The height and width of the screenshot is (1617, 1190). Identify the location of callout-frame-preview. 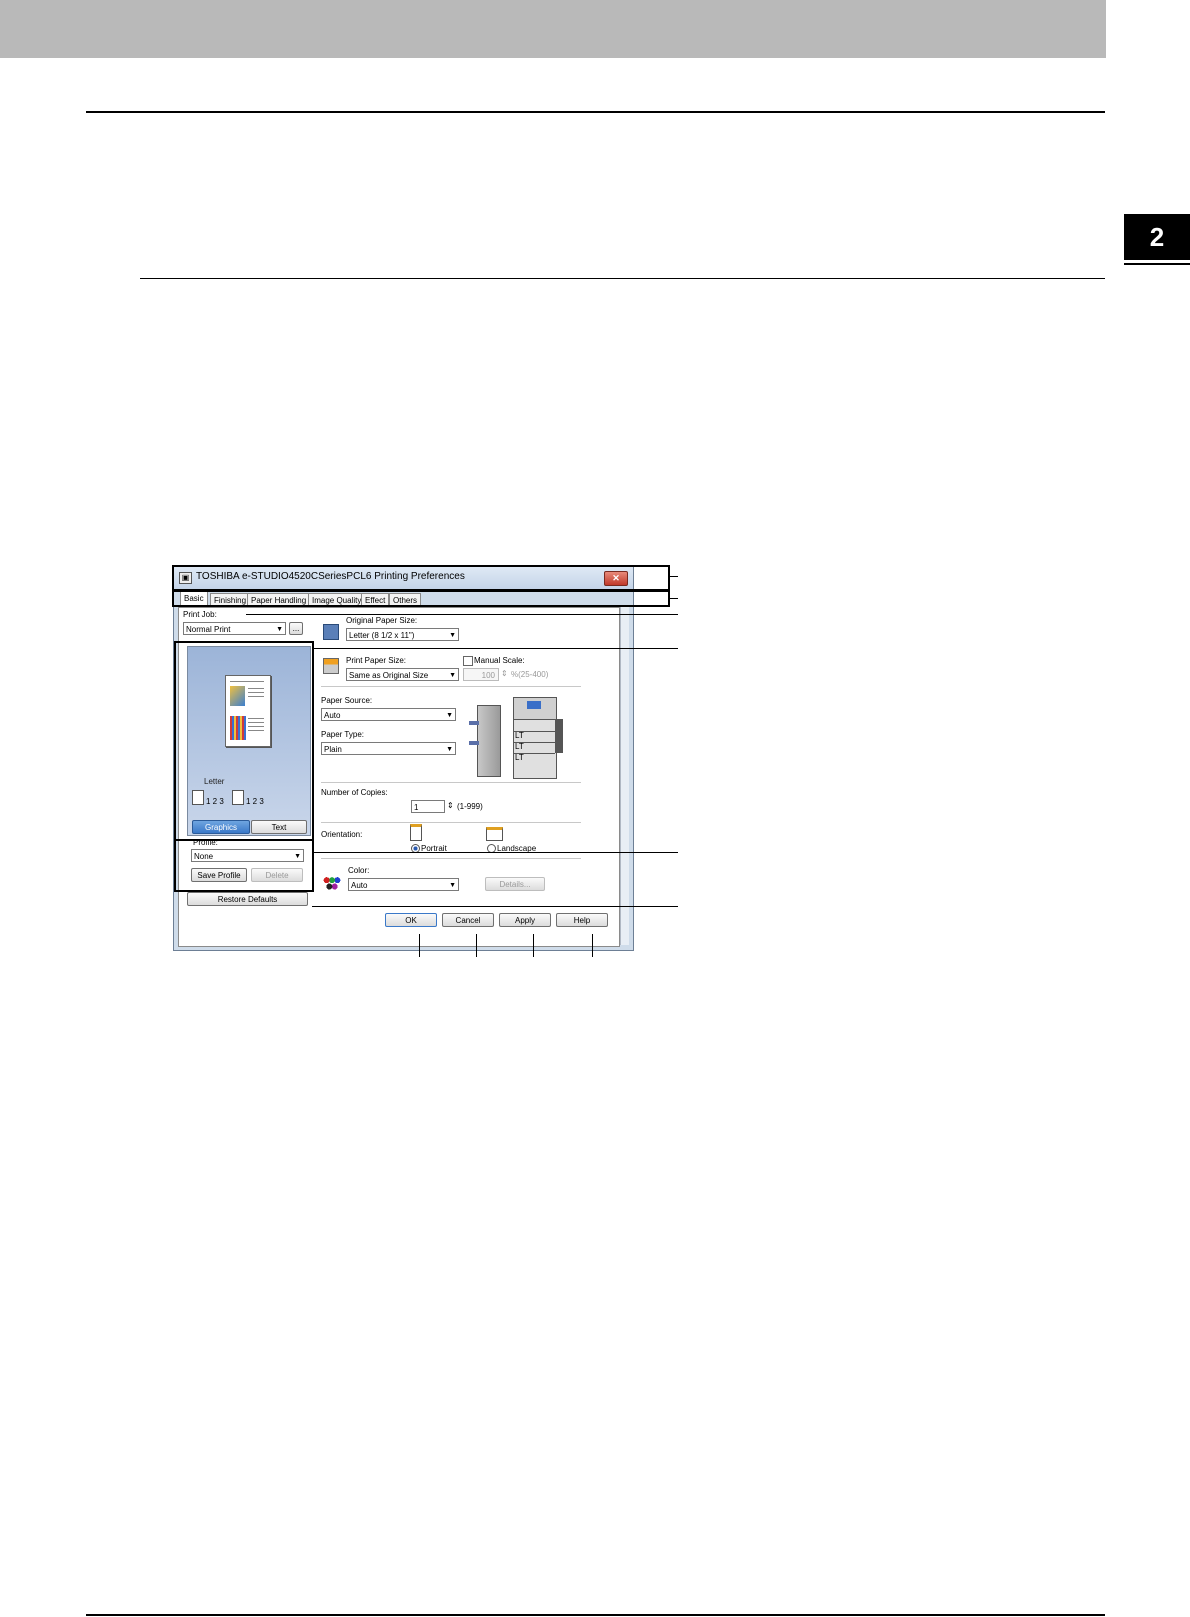
(244, 741).